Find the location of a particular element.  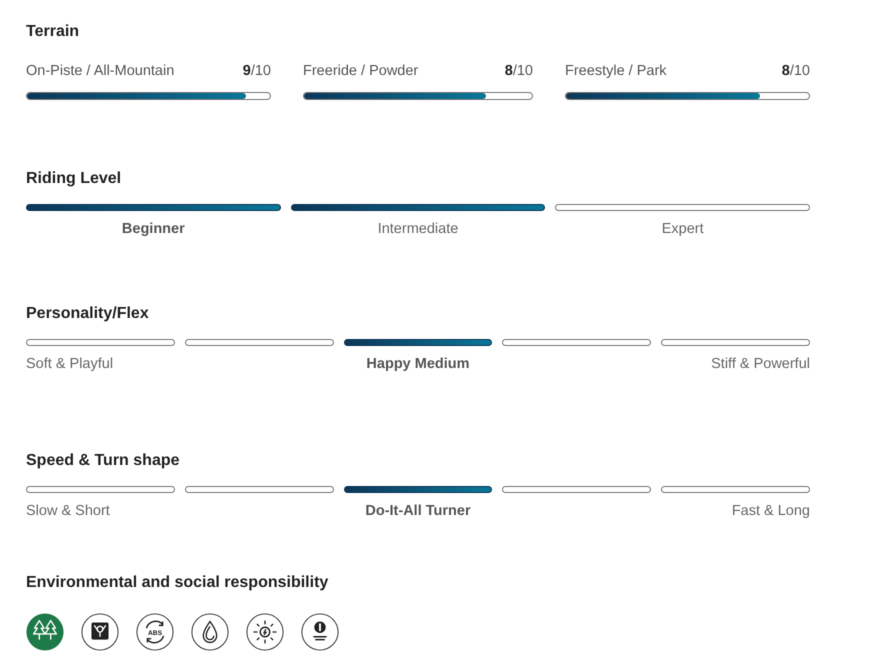

section-heading: Speed & Turn shape is located at coordinates (103, 461).